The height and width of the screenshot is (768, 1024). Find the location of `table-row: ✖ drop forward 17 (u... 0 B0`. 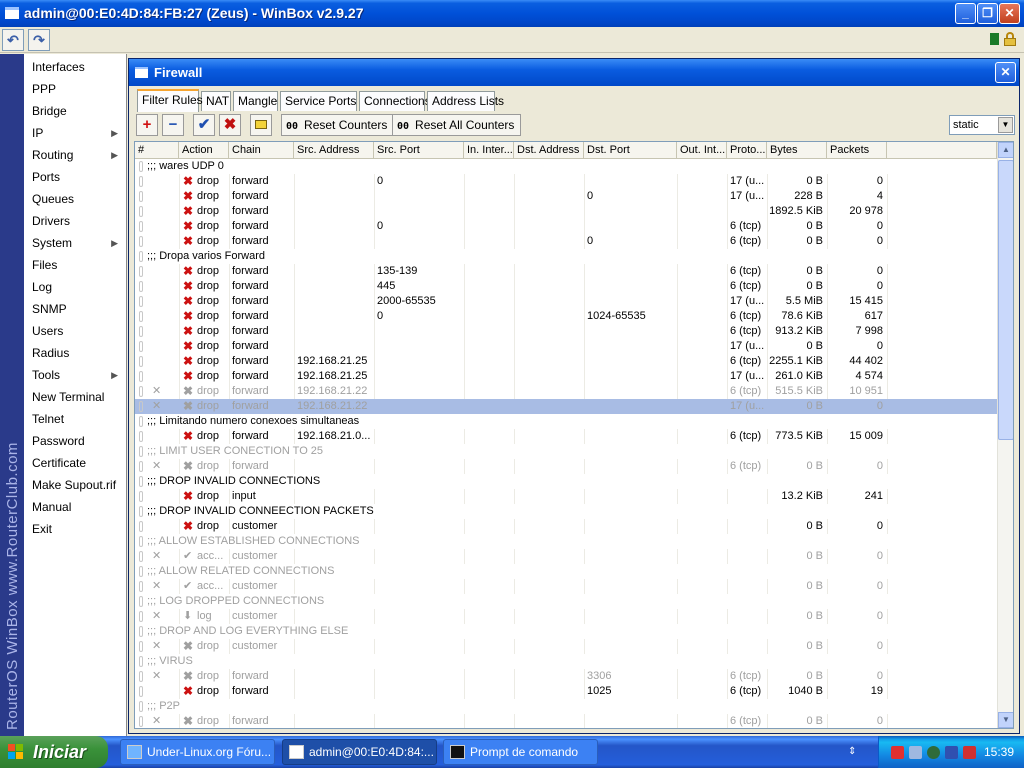

table-row: ✖ drop forward 17 (u... 0 B0 is located at coordinates (566, 346).